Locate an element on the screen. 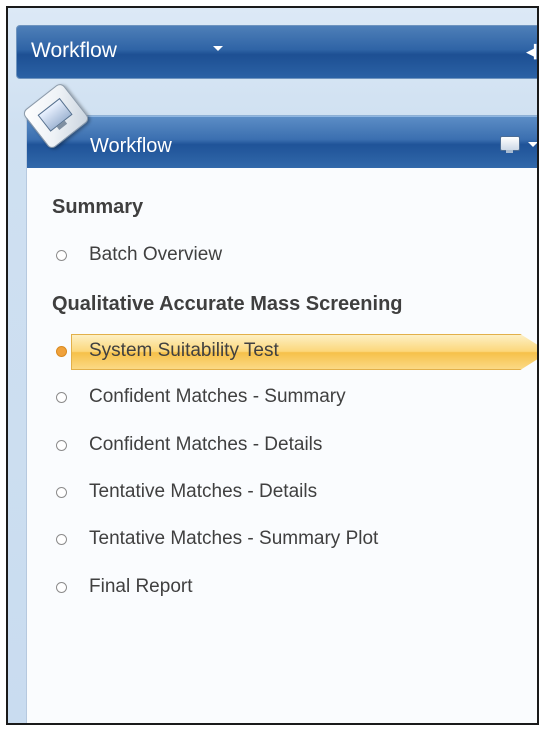 The height and width of the screenshot is (731, 545). workflow-item-tentative-matches-details: Tentative Matches - Details is located at coordinates (184, 492).